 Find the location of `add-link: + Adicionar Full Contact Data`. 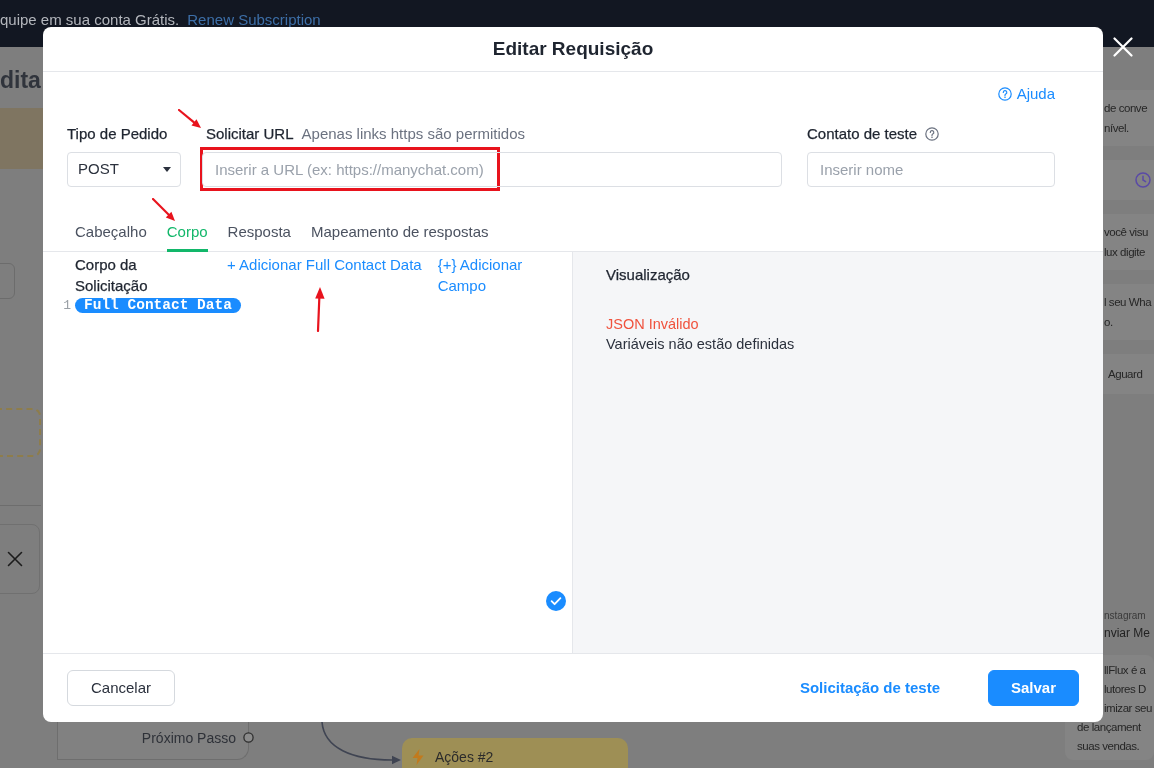

add-link: + Adicionar Full Contact Data is located at coordinates (324, 264).